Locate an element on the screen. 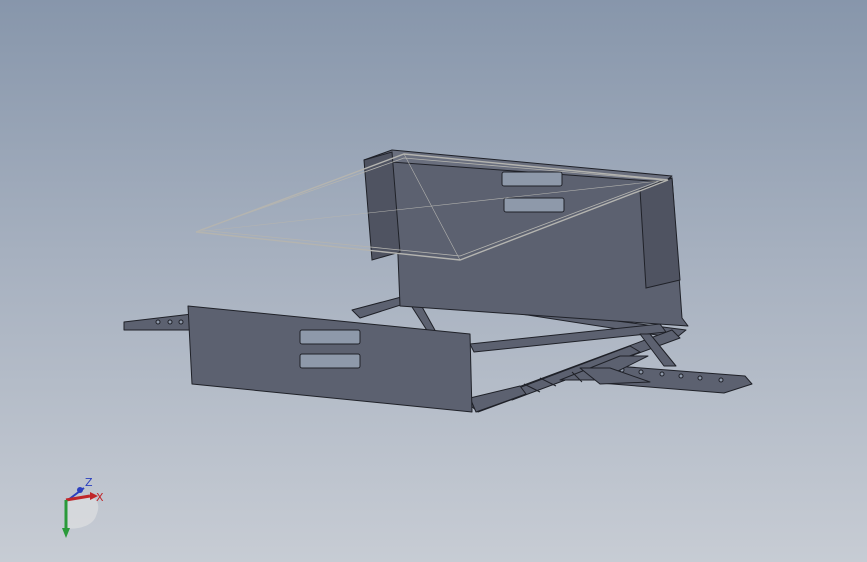  truss-strut is located at coordinates (498, 399).